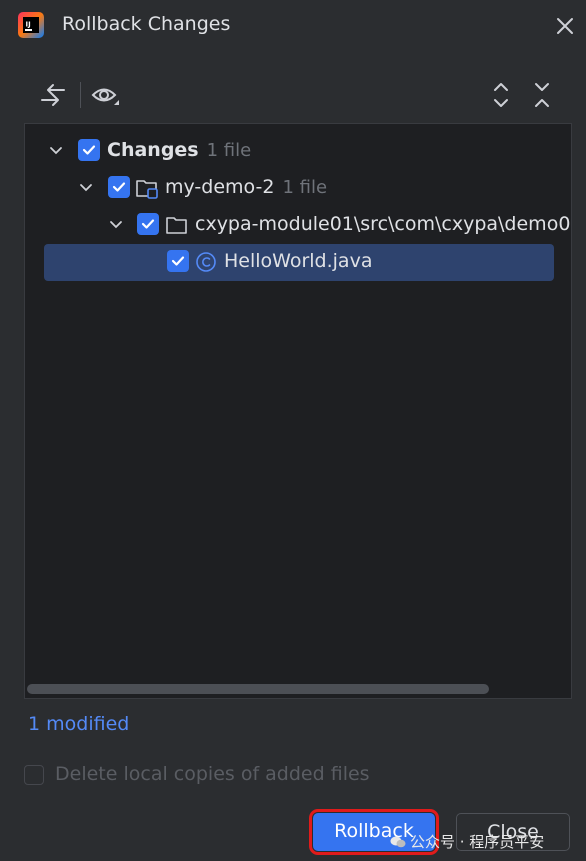  I want to click on directory-checkbox, so click(148, 224).